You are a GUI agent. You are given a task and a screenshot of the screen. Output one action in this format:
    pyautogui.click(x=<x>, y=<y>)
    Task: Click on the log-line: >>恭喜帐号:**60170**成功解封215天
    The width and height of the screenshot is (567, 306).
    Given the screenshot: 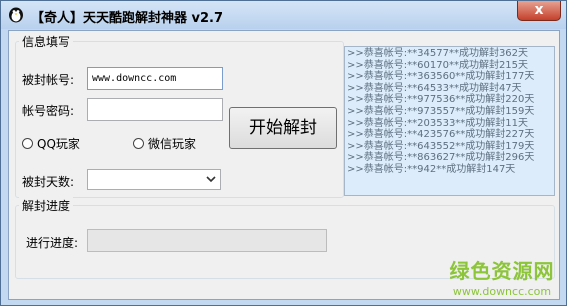 What is the action you would take?
    pyautogui.click(x=438, y=65)
    